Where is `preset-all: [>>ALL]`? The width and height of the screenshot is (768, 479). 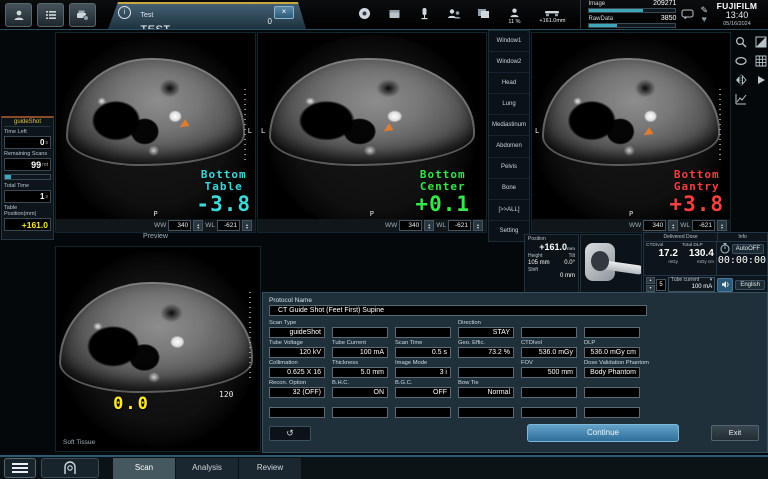
preset-all: [>>ALL] is located at coordinates (509, 210).